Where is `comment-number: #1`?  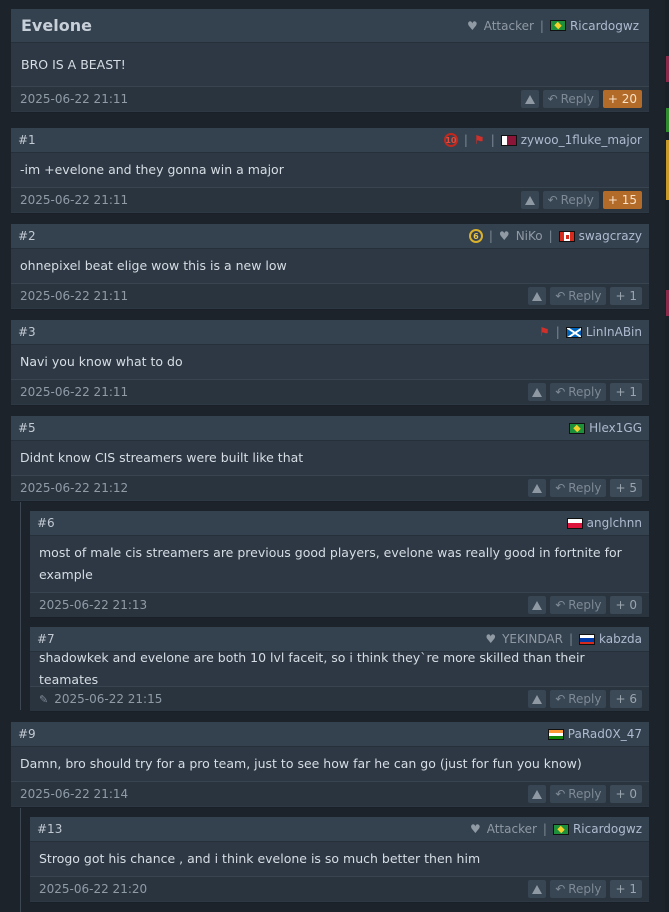
comment-number: #1 is located at coordinates (27, 140).